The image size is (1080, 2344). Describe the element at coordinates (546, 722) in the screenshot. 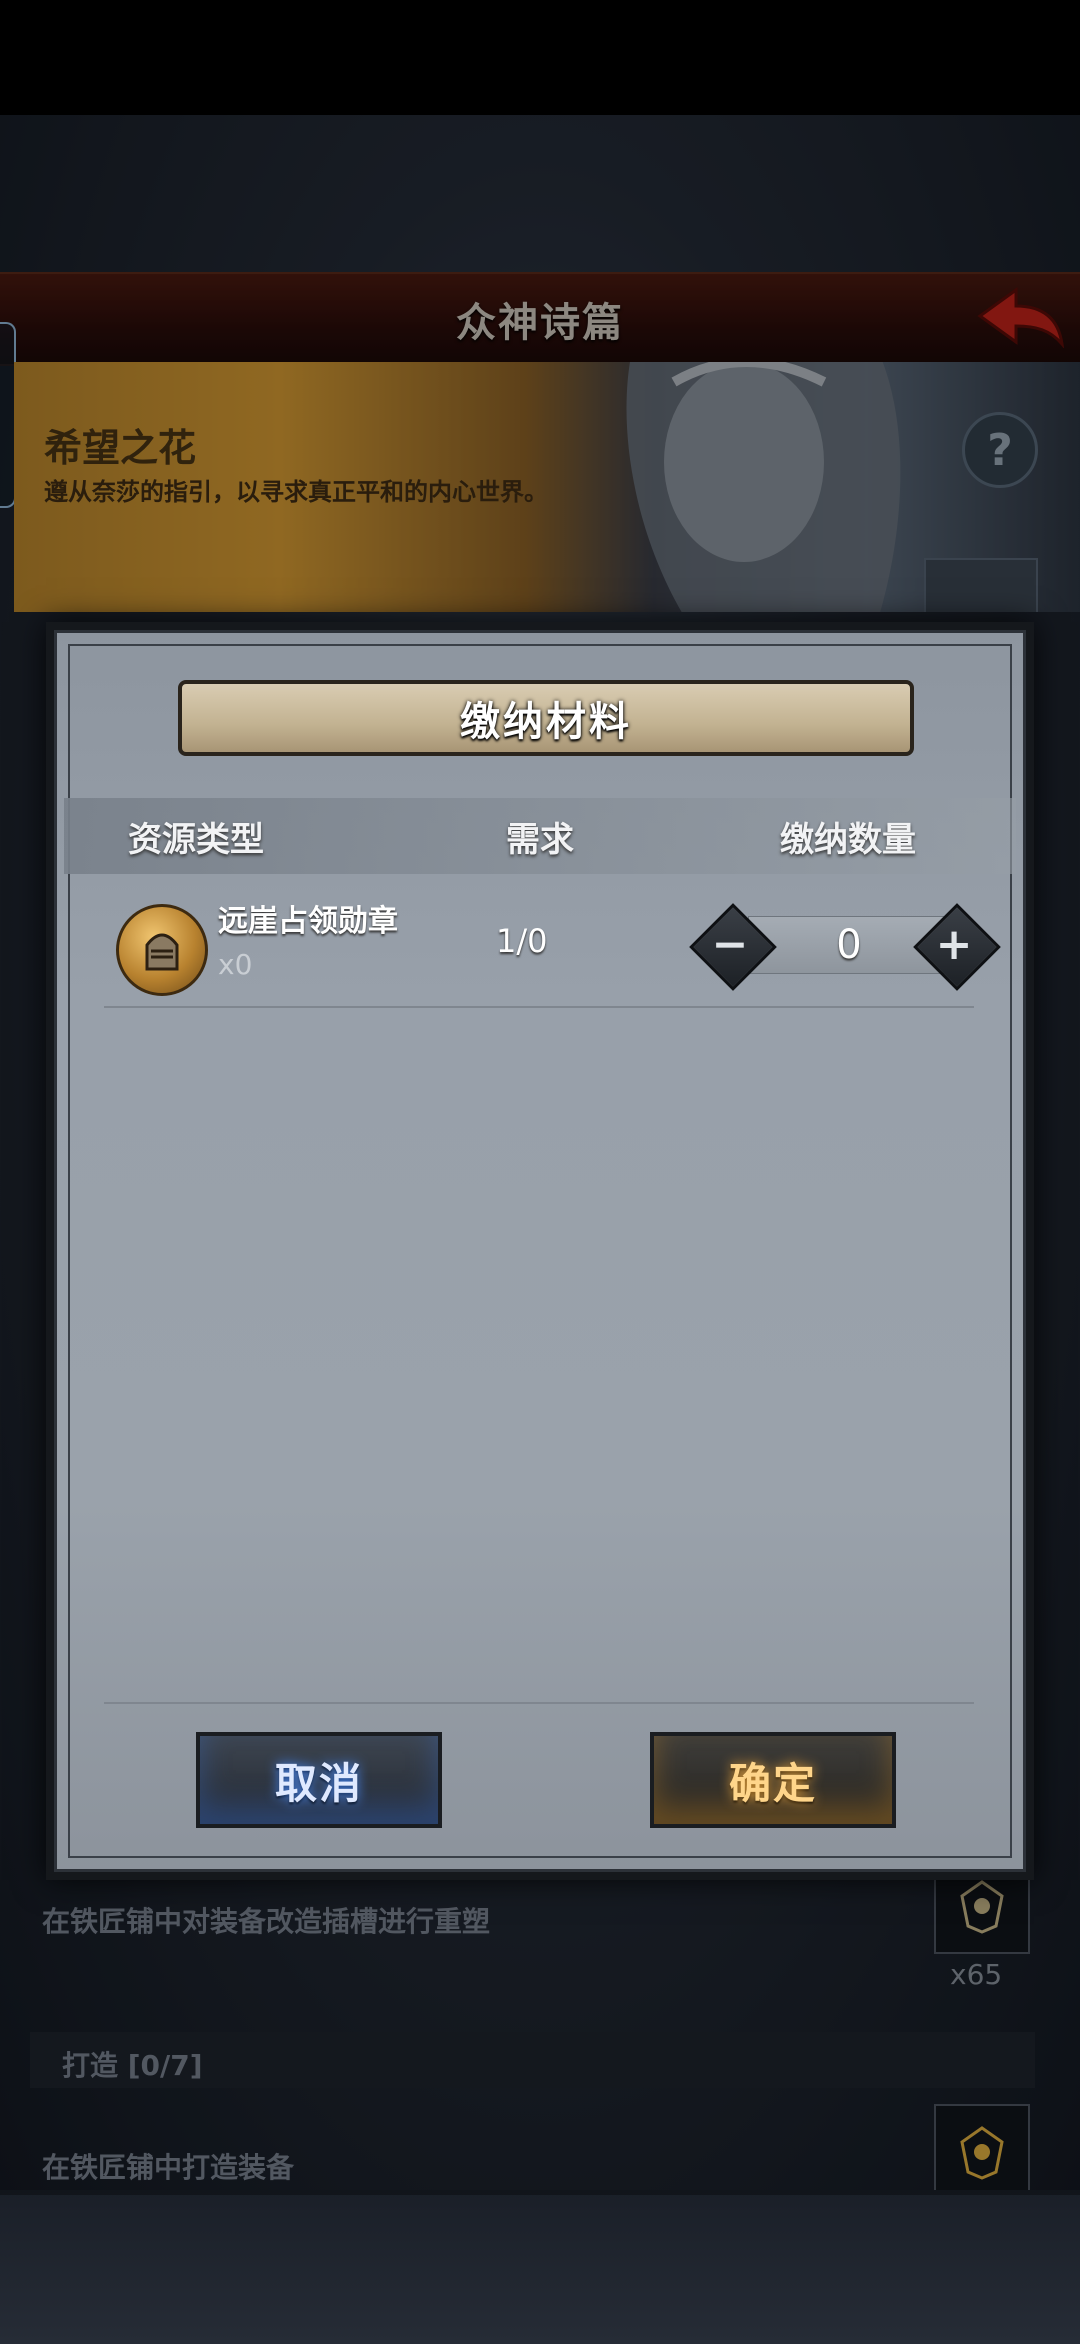

I see `dialog-title: 缴纳材料` at that location.